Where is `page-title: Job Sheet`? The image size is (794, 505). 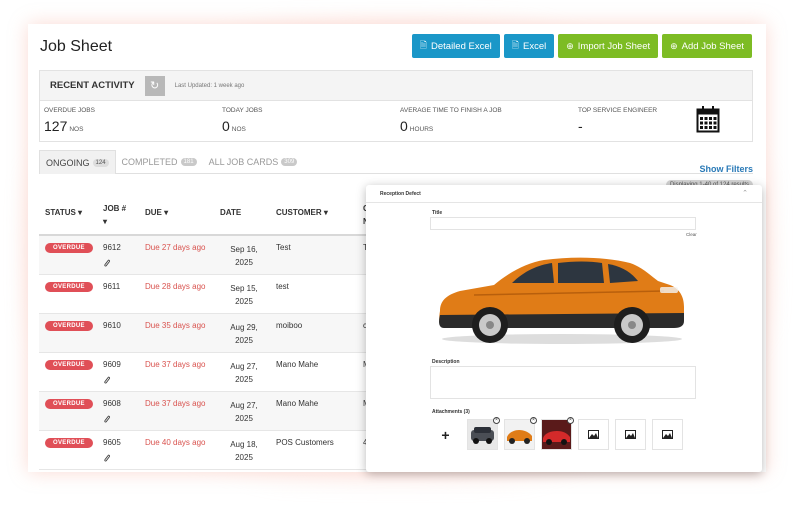 page-title: Job Sheet is located at coordinates (76, 46).